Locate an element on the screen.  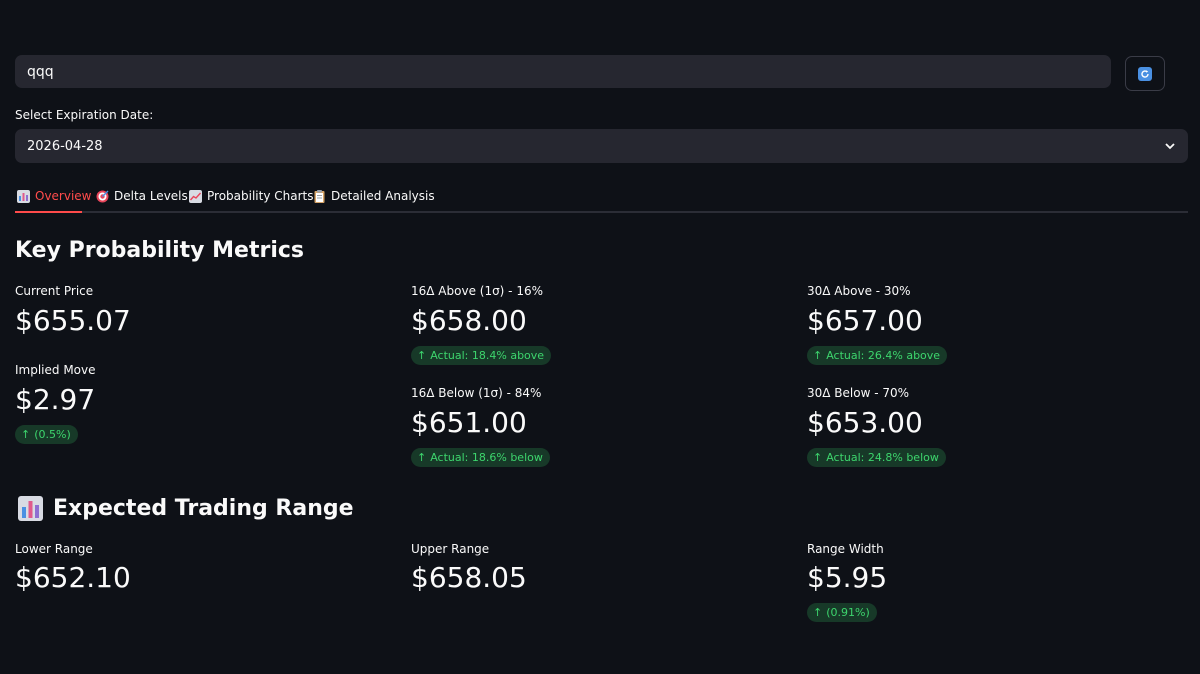
d16-below-label: 16Δ Below (1σ) - 84% is located at coordinates (476, 393).